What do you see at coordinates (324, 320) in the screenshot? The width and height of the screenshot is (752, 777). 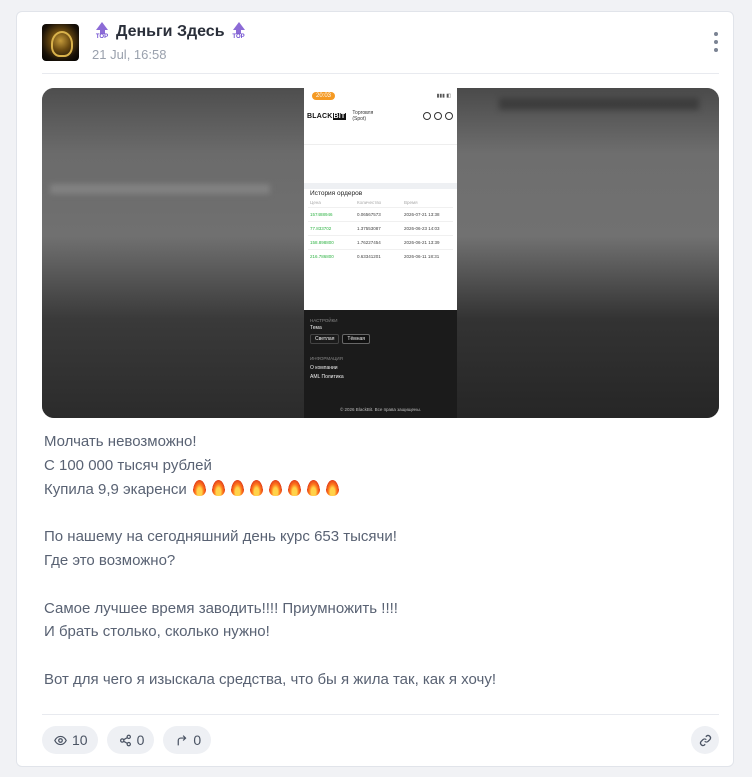 I see `settings-label: НАСТРОЙКИ` at bounding box center [324, 320].